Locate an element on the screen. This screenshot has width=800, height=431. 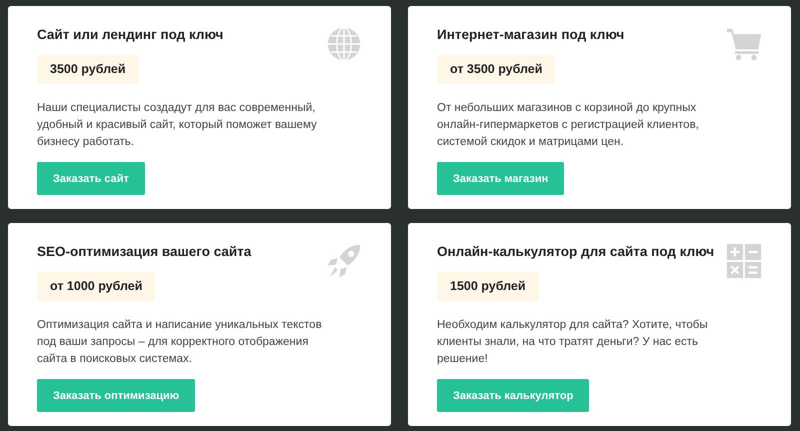
order-button: Заказать сайт is located at coordinates (91, 178).